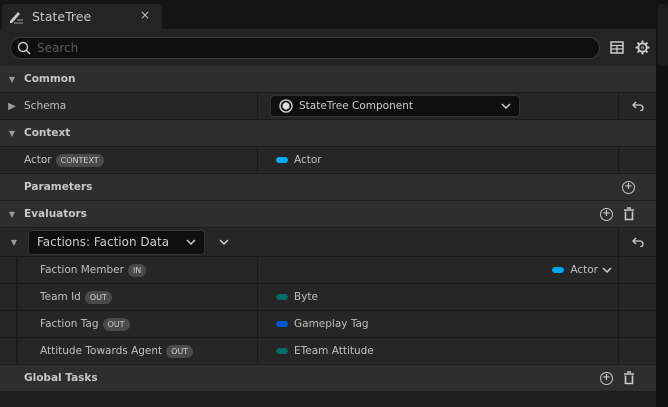 The image size is (668, 407). What do you see at coordinates (297, 47) in the screenshot?
I see `search-input` at bounding box center [297, 47].